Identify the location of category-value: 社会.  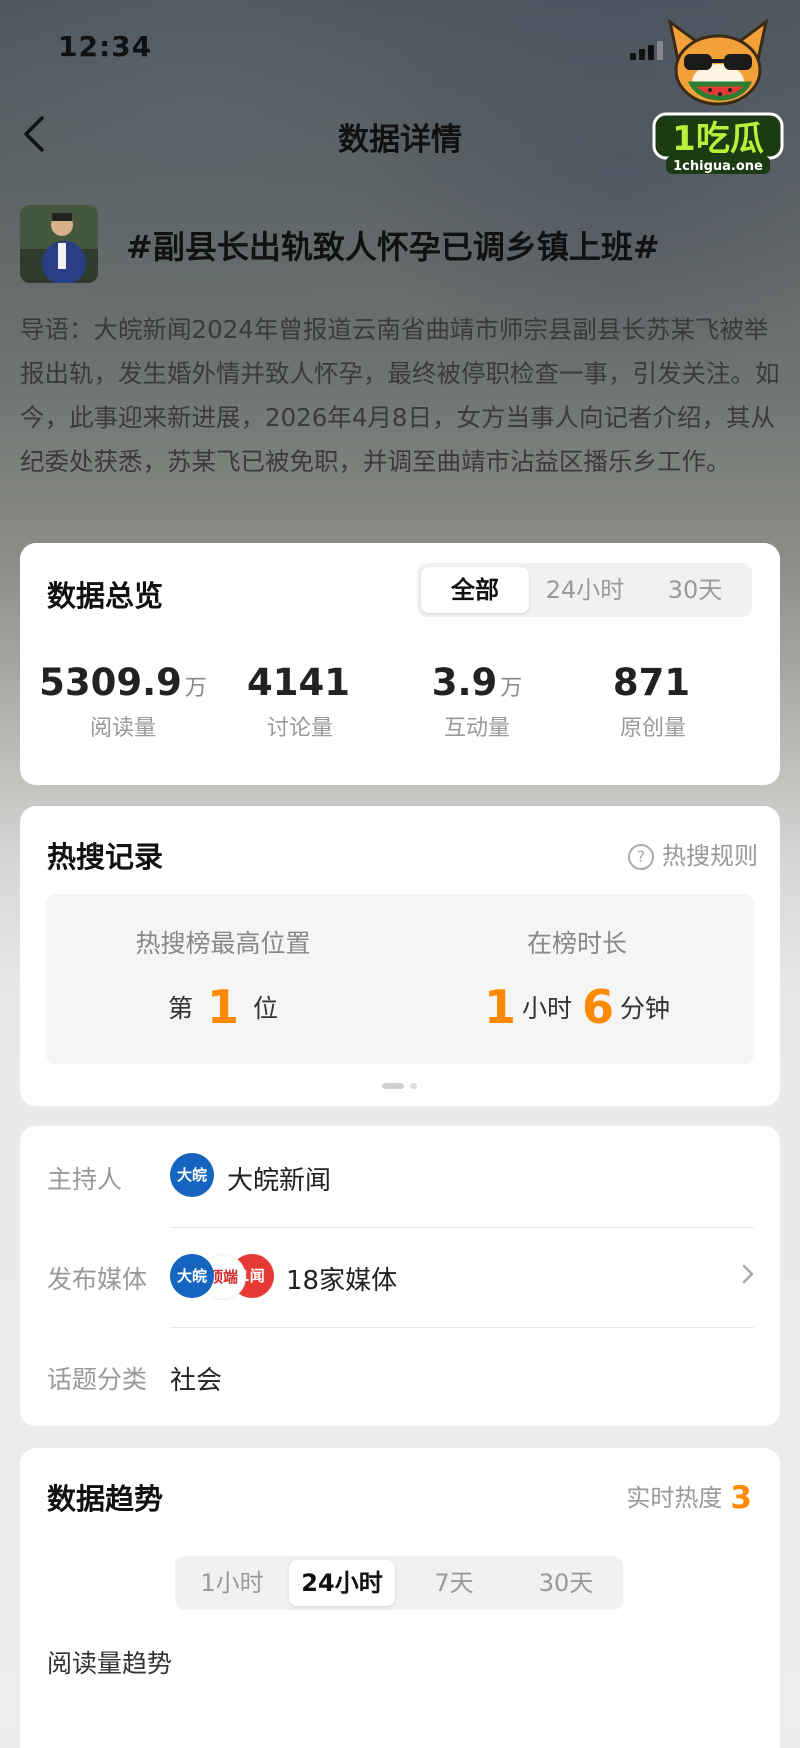
(196, 1381).